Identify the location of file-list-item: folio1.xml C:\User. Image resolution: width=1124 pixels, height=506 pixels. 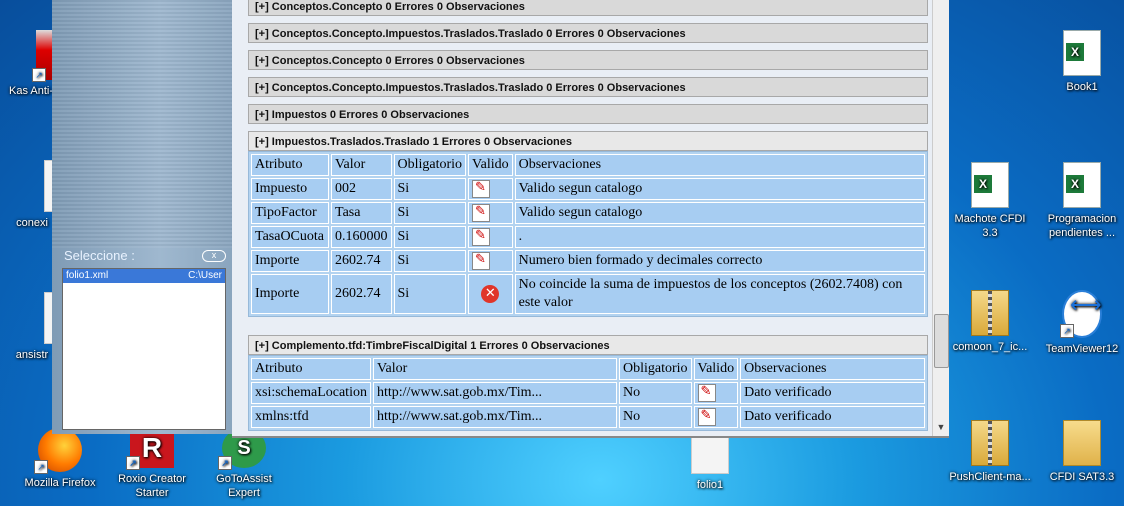
(144, 276).